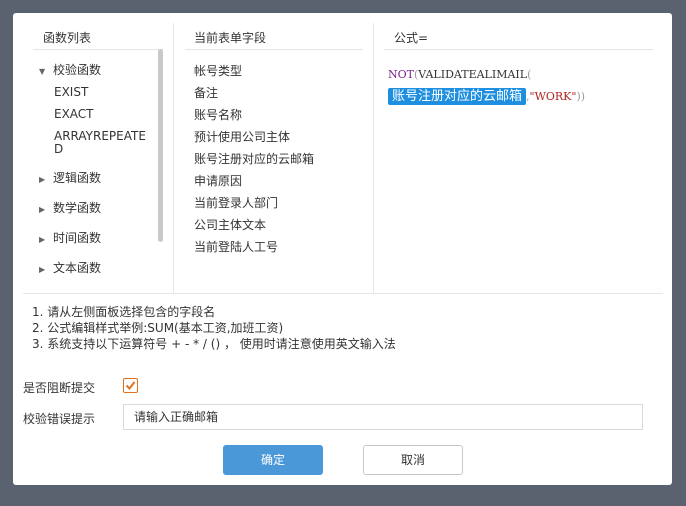 This screenshot has height=506, width=686. I want to click on error-hint-label: 校验错误提示, so click(59, 419).